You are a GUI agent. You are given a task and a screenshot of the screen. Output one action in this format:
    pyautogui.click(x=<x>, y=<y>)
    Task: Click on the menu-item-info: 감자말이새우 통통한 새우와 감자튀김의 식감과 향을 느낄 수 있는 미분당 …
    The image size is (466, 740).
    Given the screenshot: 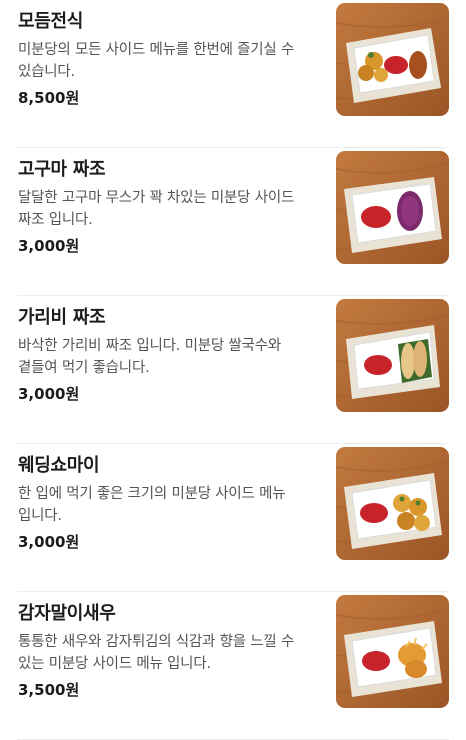 What is the action you would take?
    pyautogui.click(x=168, y=651)
    